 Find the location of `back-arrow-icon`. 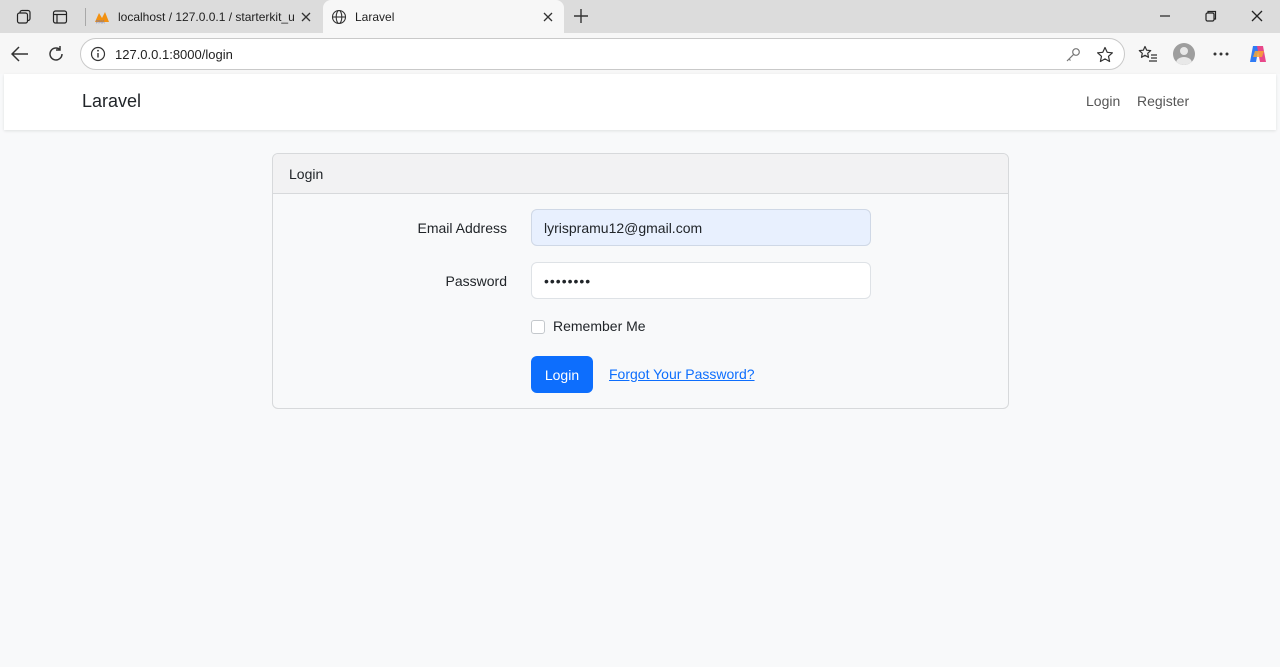

back-arrow-icon is located at coordinates (20, 54).